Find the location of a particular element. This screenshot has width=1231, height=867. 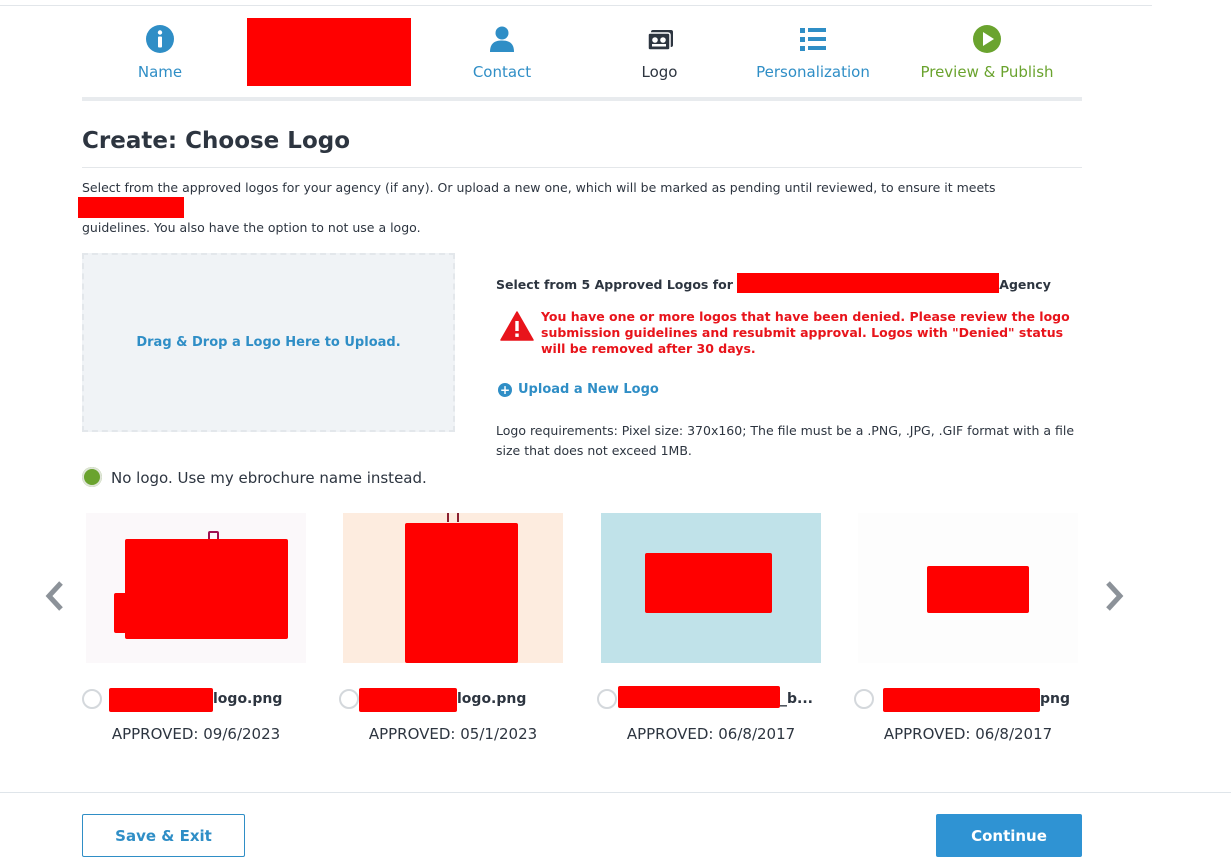

chevron-left-icon is located at coordinates (54, 596).